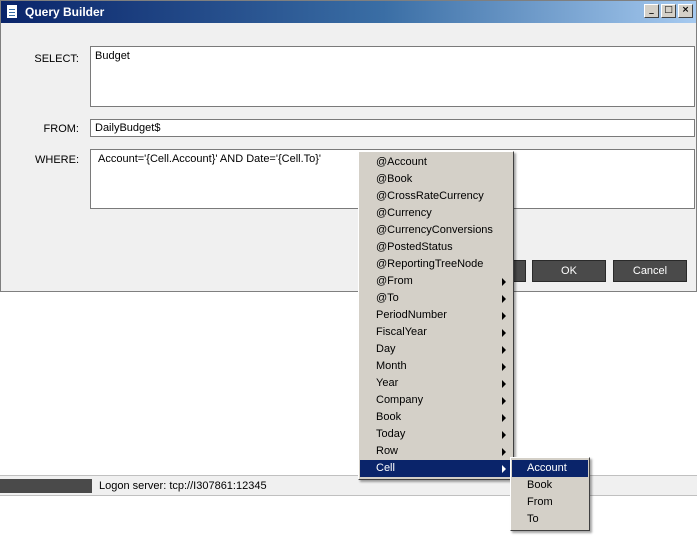 Image resolution: width=697 pixels, height=539 pixels. I want to click on menu-item-label: Company, so click(400, 400).